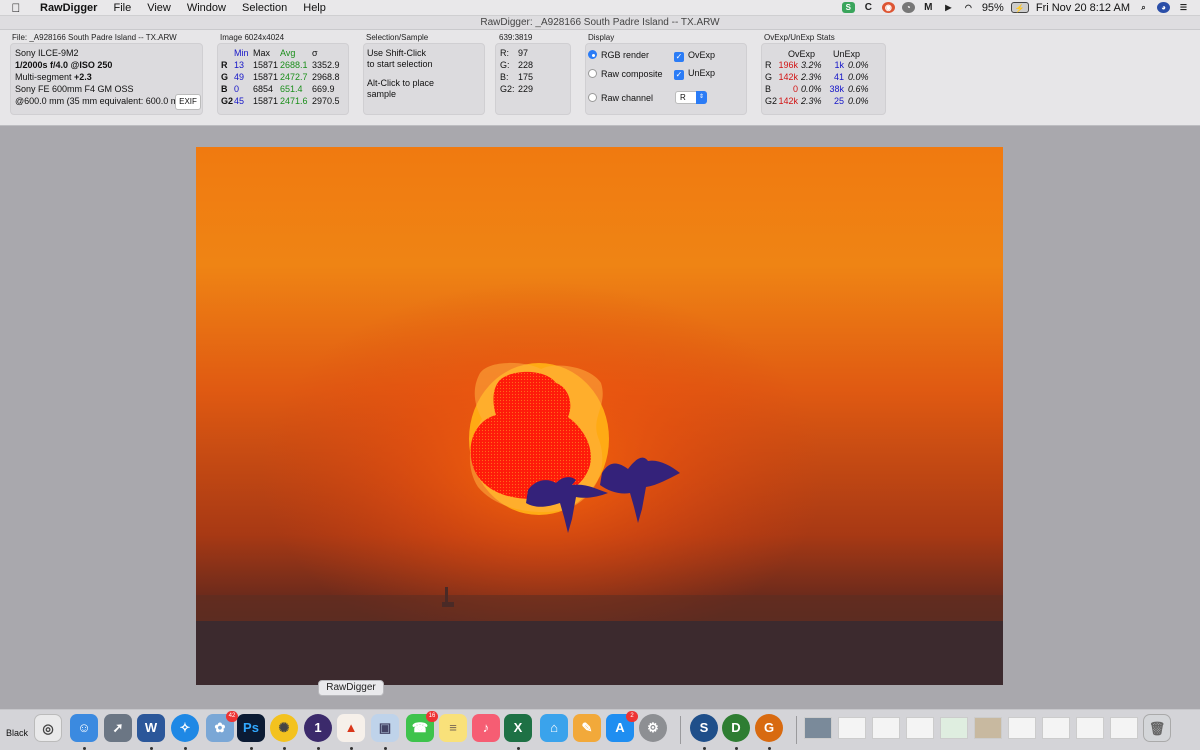 The height and width of the screenshot is (750, 1200). I want to click on menubar-clock: Fri Nov 20 8:12 AM, so click(1083, 8).